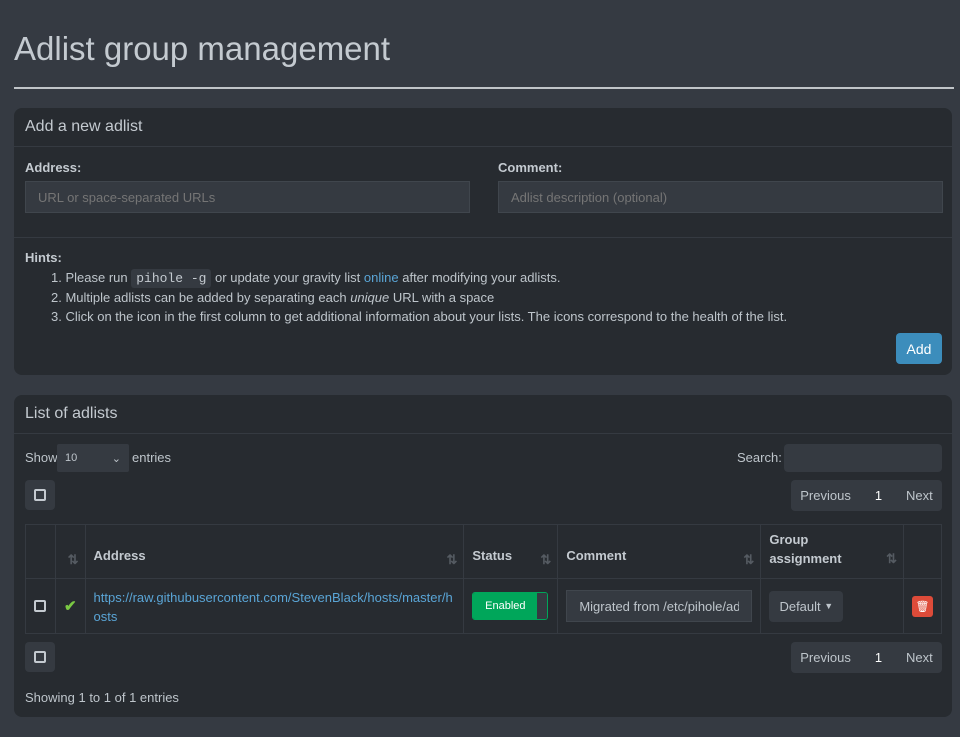  What do you see at coordinates (171, 278) in the screenshot?
I see `command-code: pihole -g` at bounding box center [171, 278].